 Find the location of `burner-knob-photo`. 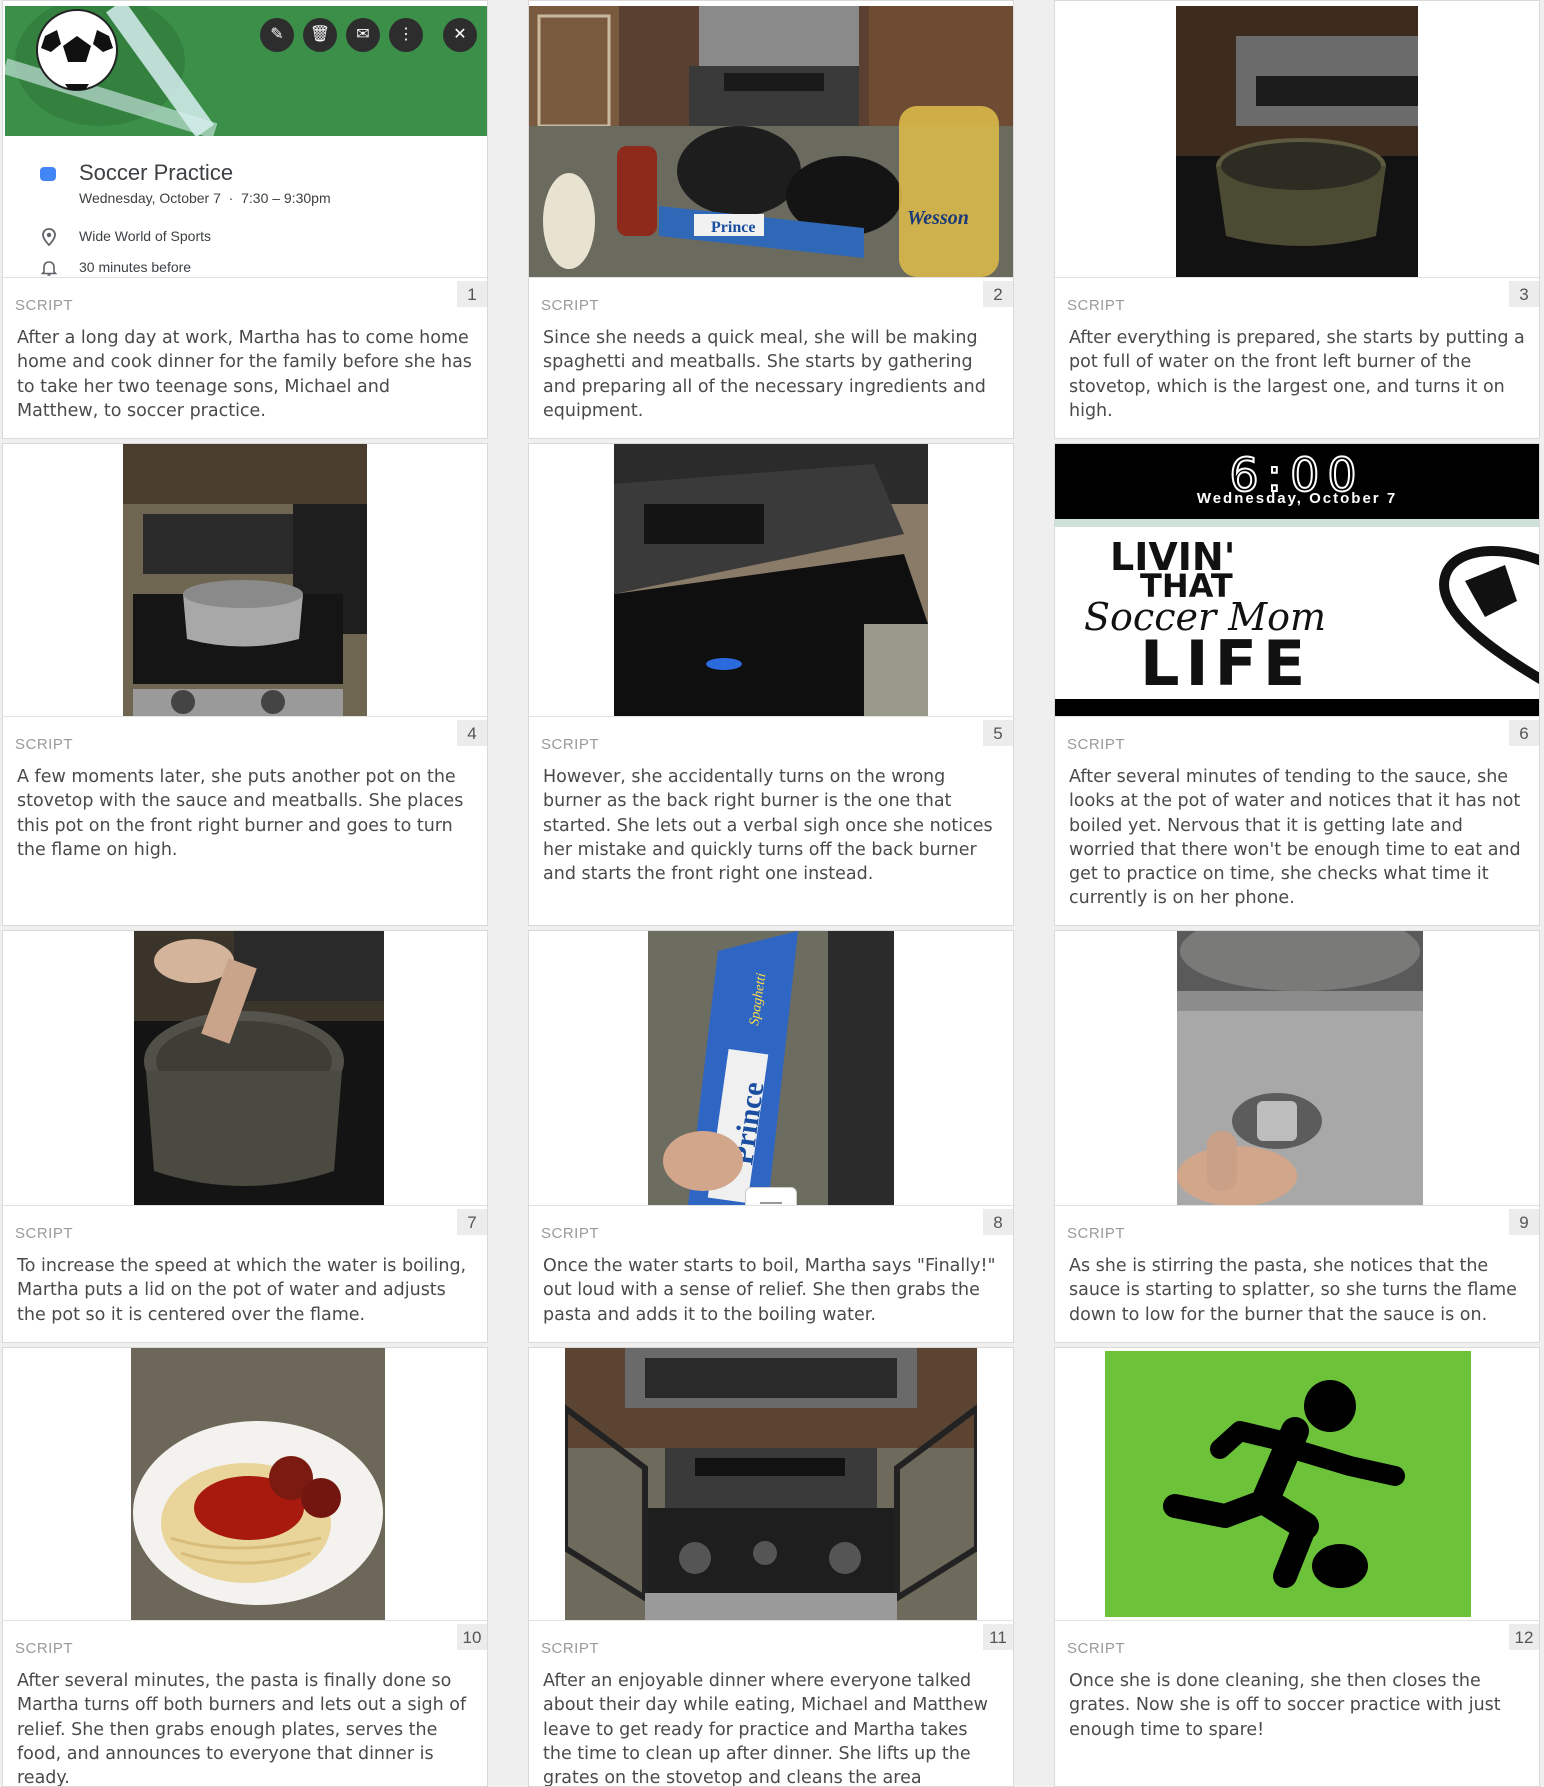

burner-knob-photo is located at coordinates (1300, 1068).